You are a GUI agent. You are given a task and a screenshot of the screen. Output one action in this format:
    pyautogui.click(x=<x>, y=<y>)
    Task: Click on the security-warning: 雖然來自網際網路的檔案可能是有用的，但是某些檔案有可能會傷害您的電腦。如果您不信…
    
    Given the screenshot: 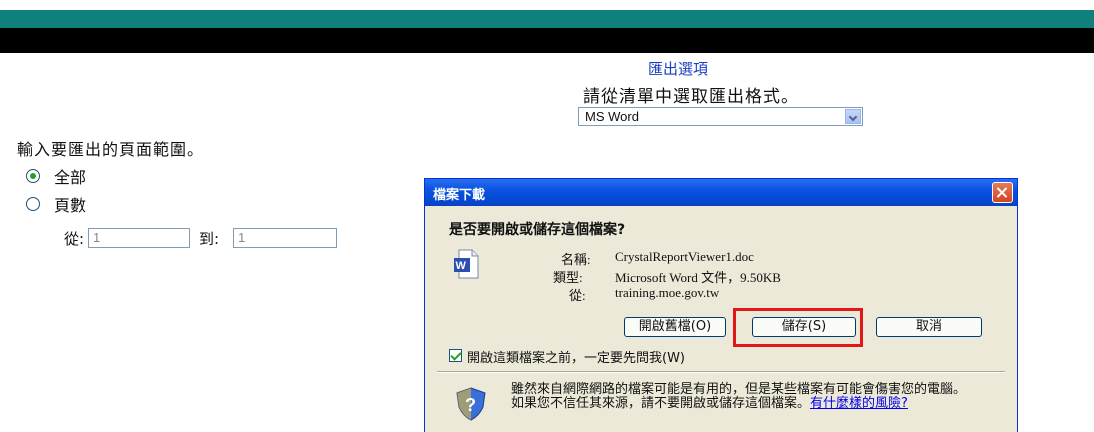 What is the action you would take?
    pyautogui.click(x=741, y=397)
    